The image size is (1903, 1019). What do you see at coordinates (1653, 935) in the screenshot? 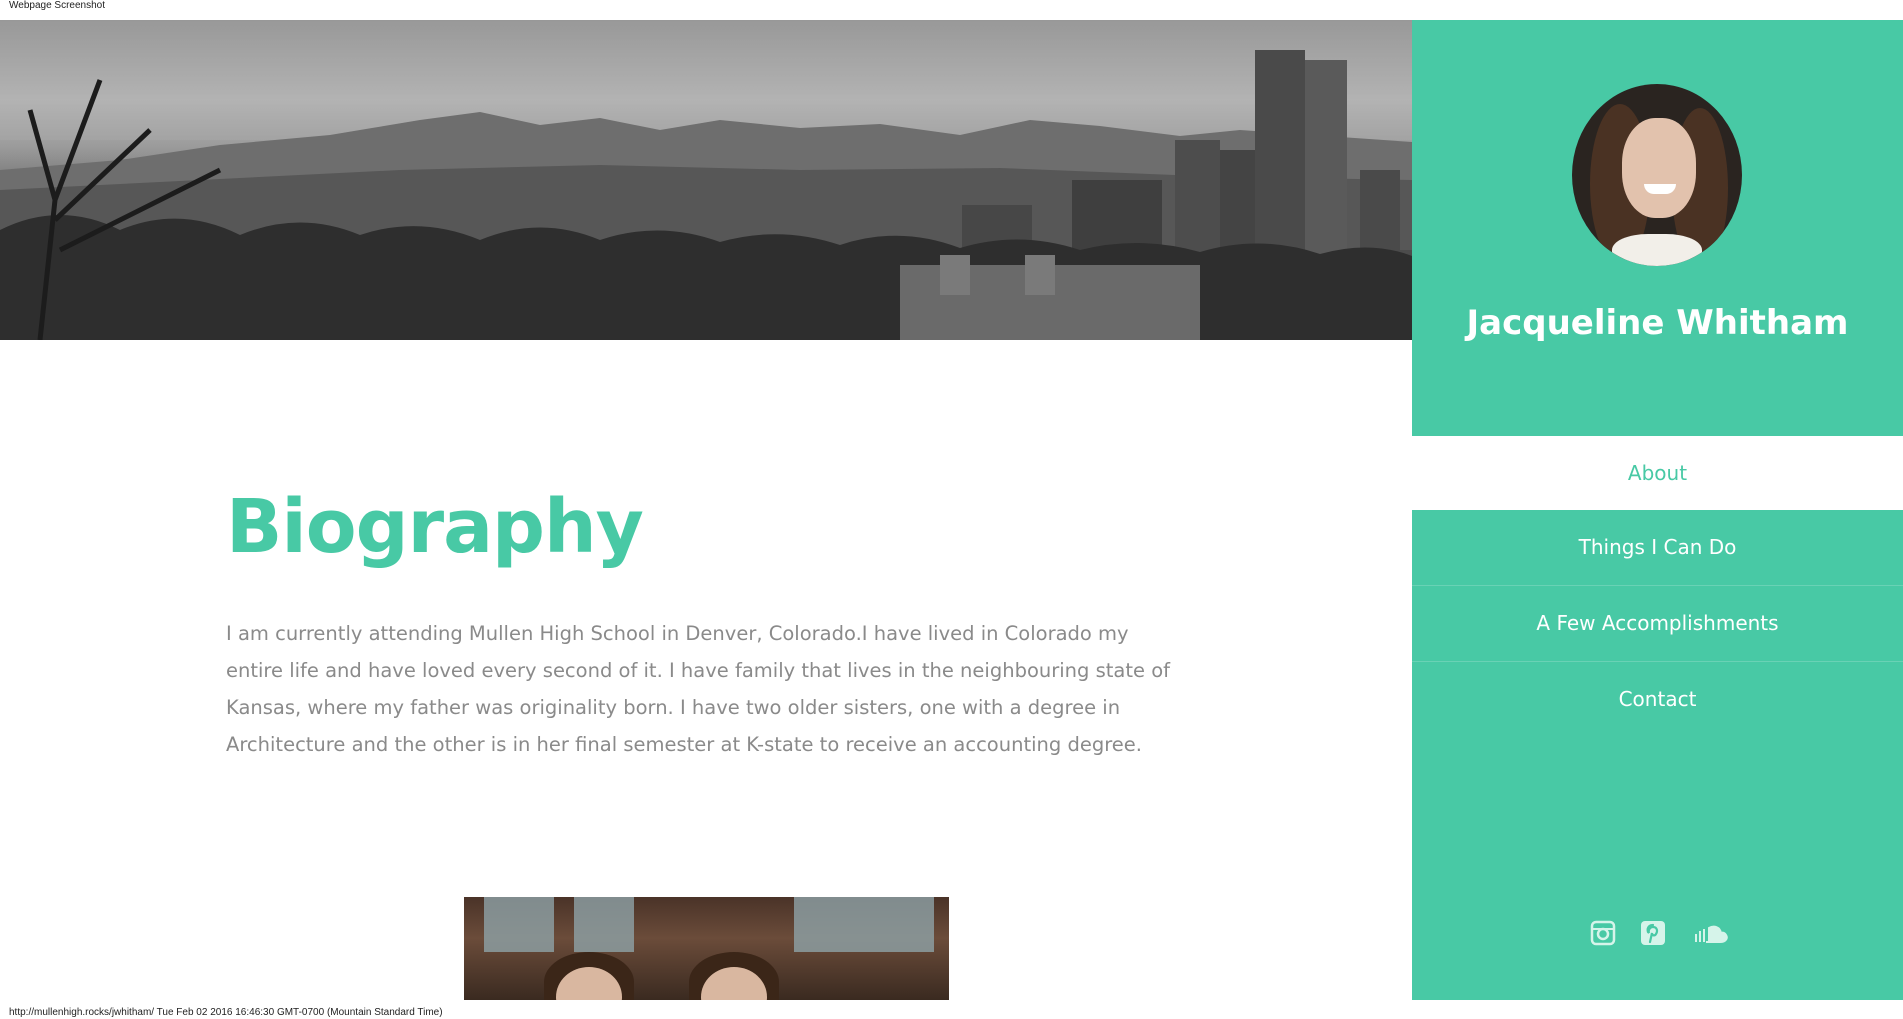
I see `pinterest-icon` at bounding box center [1653, 935].